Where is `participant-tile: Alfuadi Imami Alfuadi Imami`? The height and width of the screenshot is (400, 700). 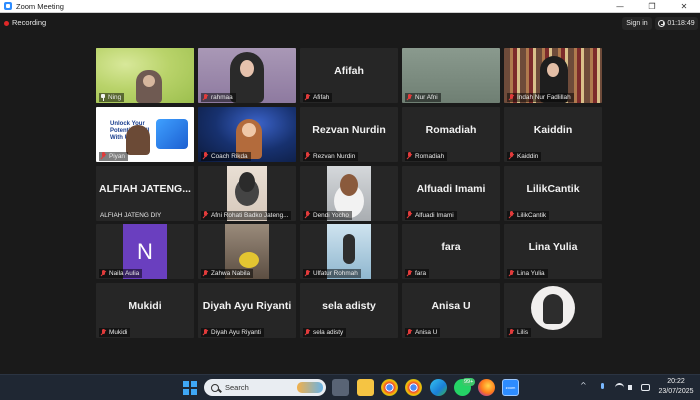
participant-tile: Alfuadi Imami Alfuadi Imami is located at coordinates (451, 193).